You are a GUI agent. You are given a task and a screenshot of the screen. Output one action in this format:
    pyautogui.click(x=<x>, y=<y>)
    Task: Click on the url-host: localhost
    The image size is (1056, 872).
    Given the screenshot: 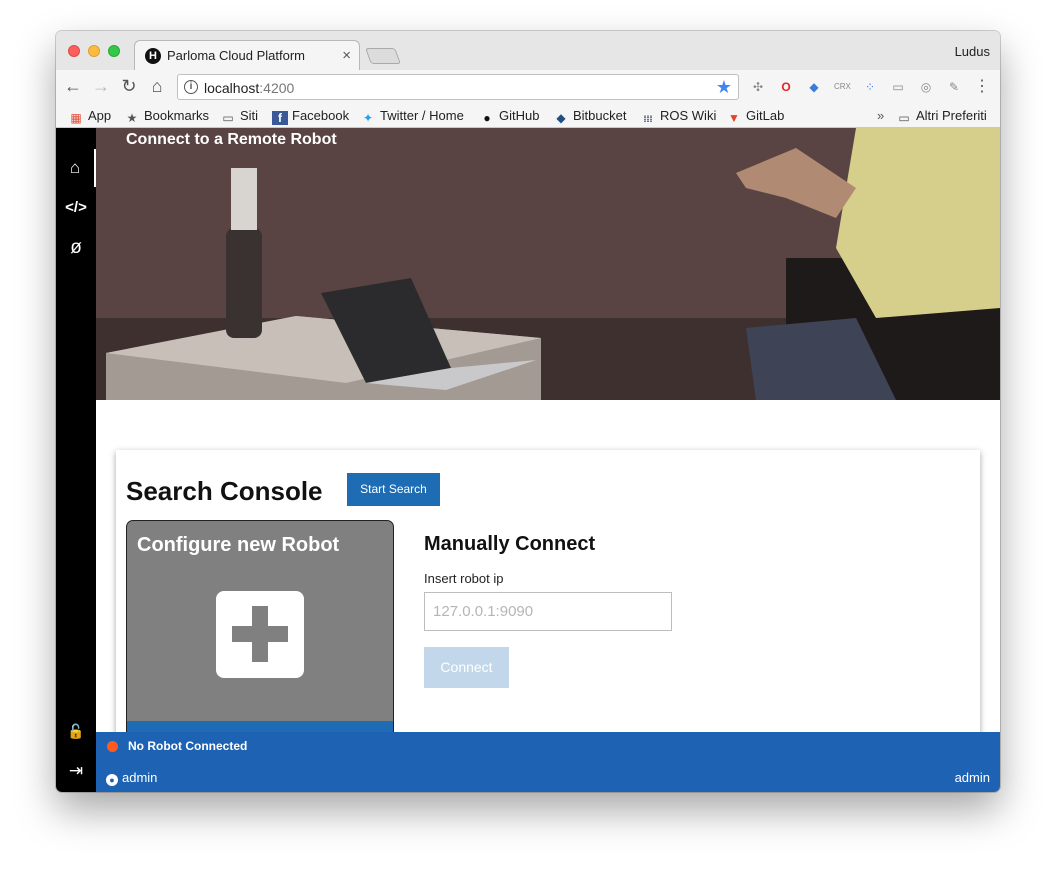 What is the action you would take?
    pyautogui.click(x=232, y=88)
    